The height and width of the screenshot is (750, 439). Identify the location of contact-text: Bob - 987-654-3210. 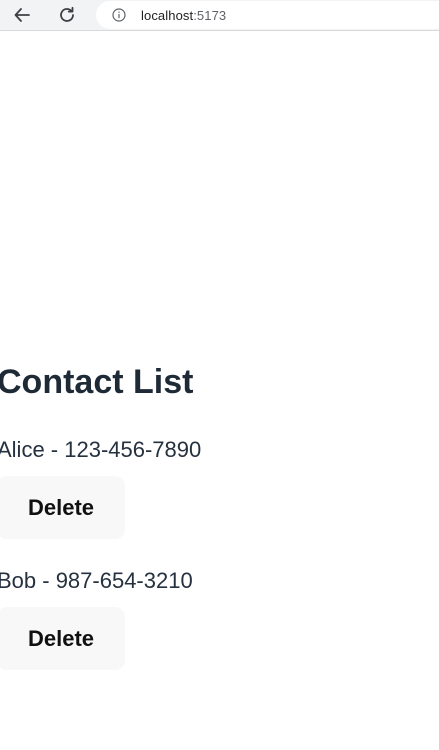
(96, 580).